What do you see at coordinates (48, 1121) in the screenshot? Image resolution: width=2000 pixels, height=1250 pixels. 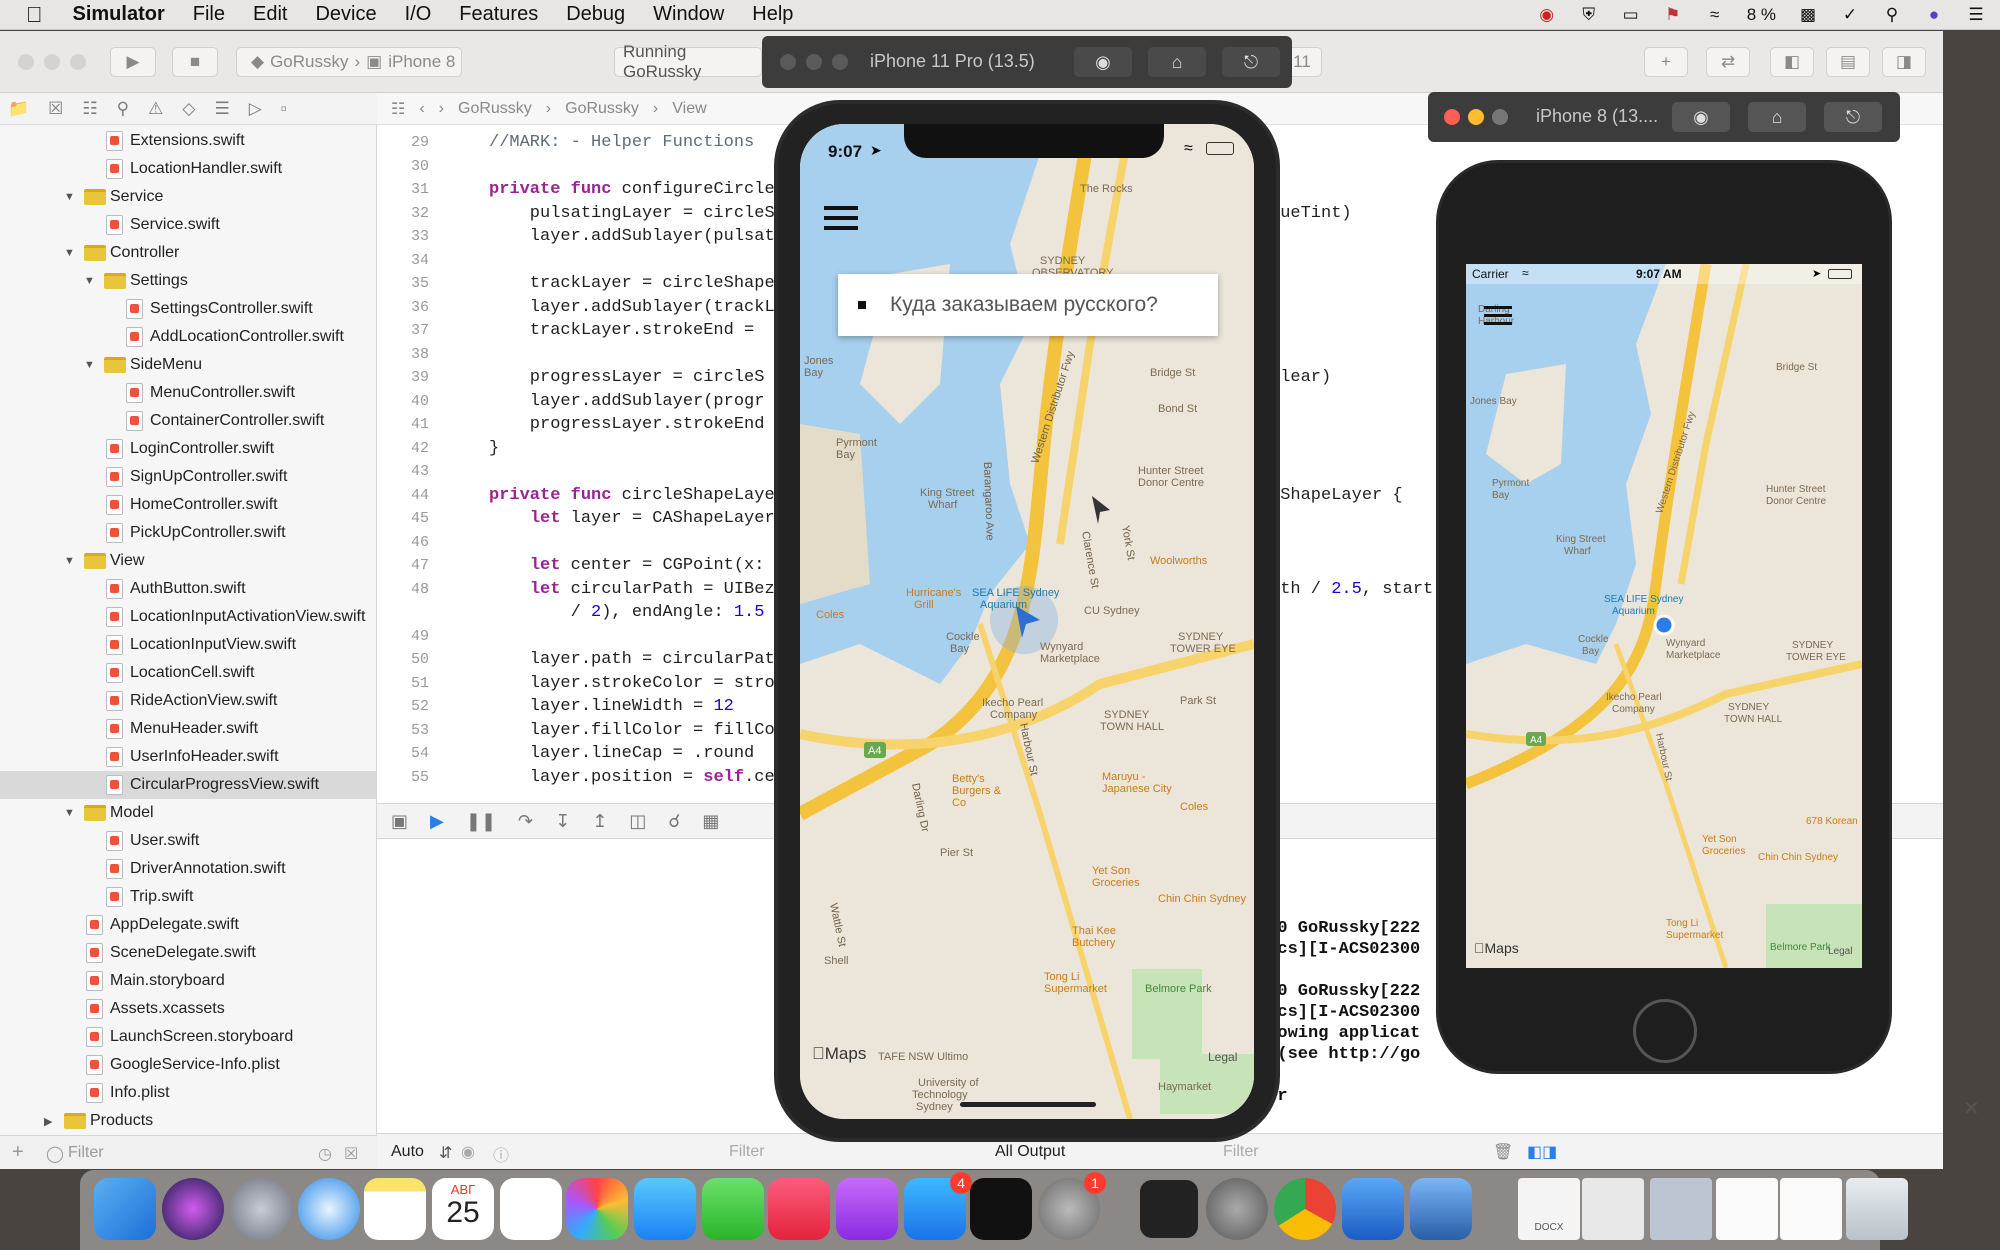 I see `disclosure-triangle-icon: ▶` at bounding box center [48, 1121].